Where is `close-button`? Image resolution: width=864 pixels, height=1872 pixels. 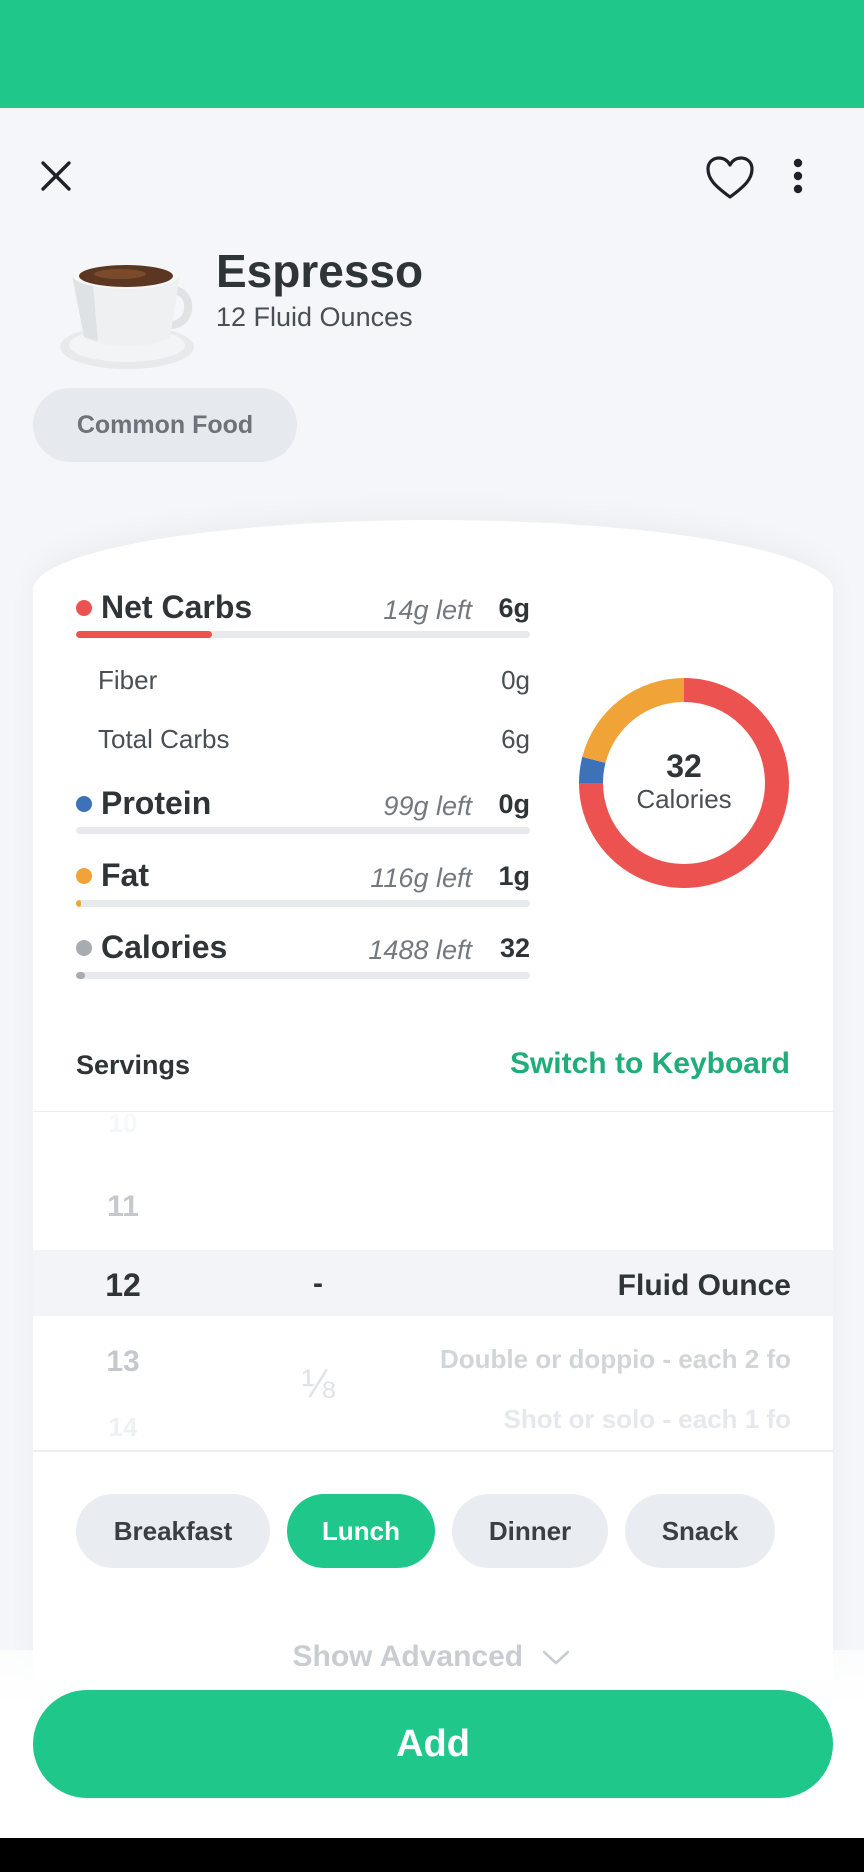
close-button is located at coordinates (56, 176).